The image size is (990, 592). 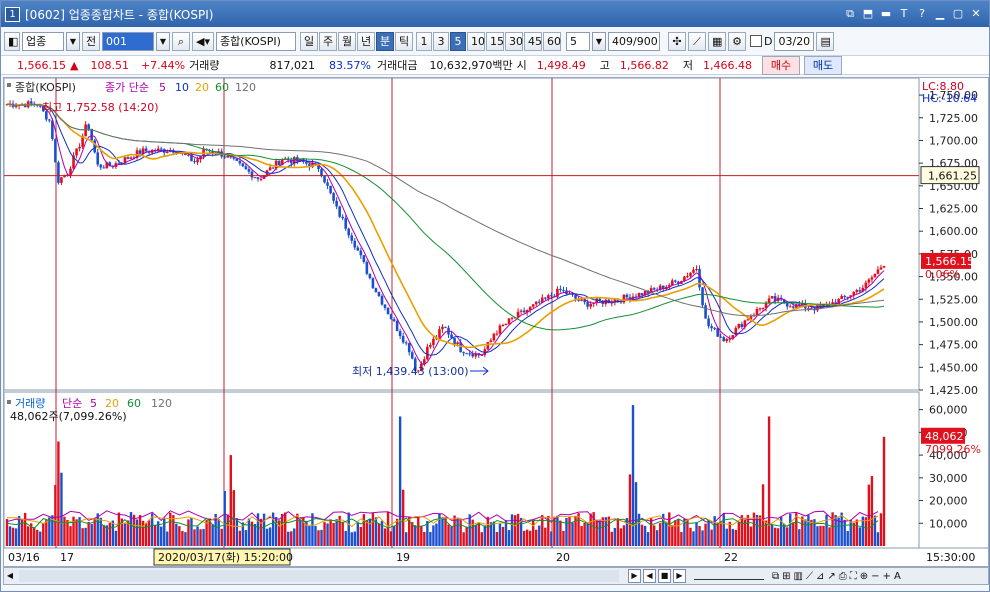 I want to click on drawing-icon: ⟋, so click(x=809, y=576).